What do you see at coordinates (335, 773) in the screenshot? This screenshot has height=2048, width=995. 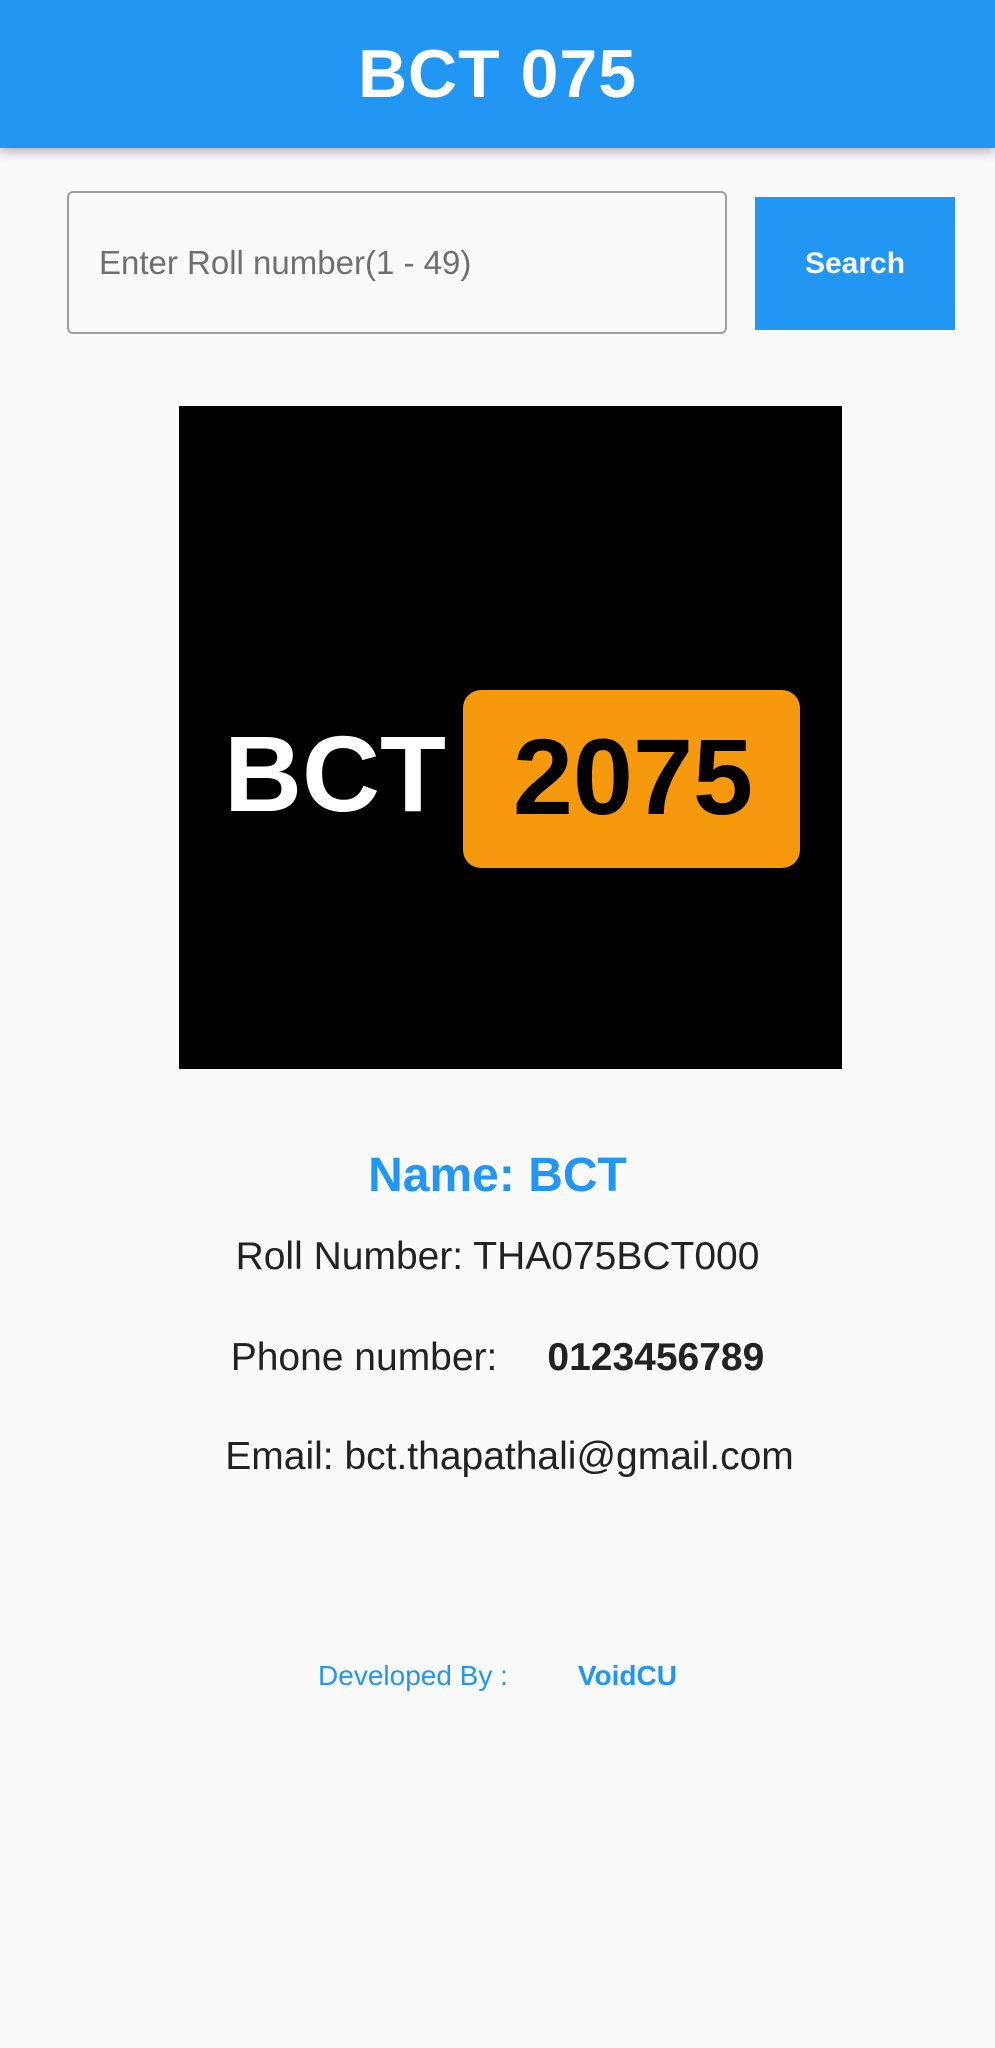 I see `logo-left-text: BCT` at bounding box center [335, 773].